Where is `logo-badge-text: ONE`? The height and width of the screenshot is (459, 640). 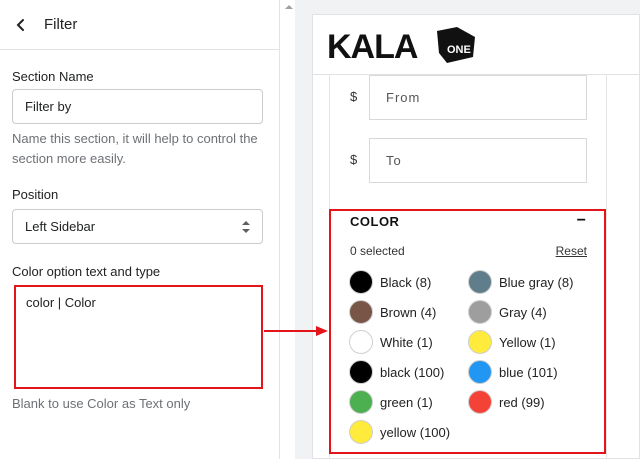
logo-badge-text: ONE is located at coordinates (459, 50).